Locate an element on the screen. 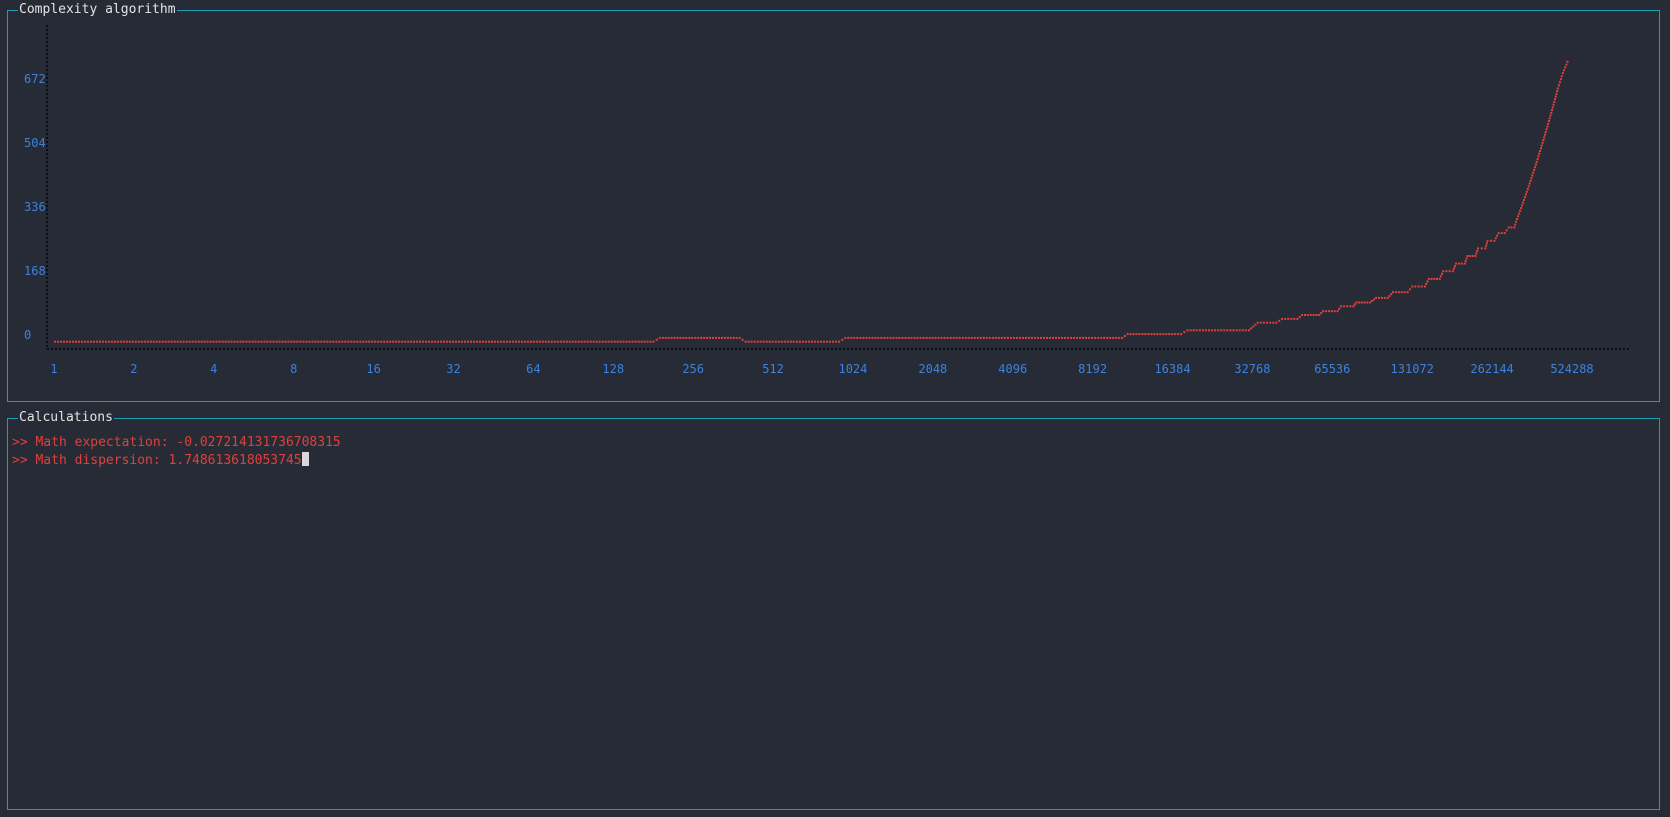 The height and width of the screenshot is (817, 1670). math-dispersion-label: Math dispersion: is located at coordinates (98, 460).